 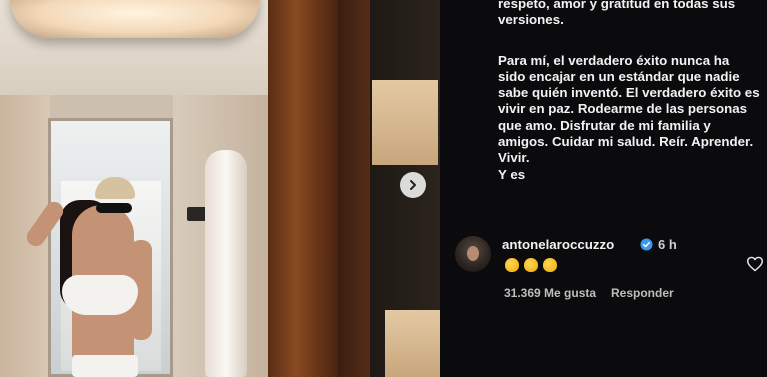 What do you see at coordinates (642, 293) in the screenshot?
I see `reply-button: Responder` at bounding box center [642, 293].